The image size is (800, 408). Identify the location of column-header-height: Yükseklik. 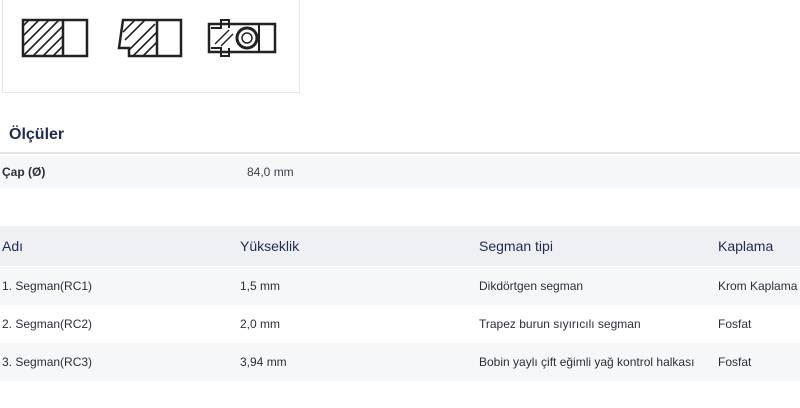
(270, 246).